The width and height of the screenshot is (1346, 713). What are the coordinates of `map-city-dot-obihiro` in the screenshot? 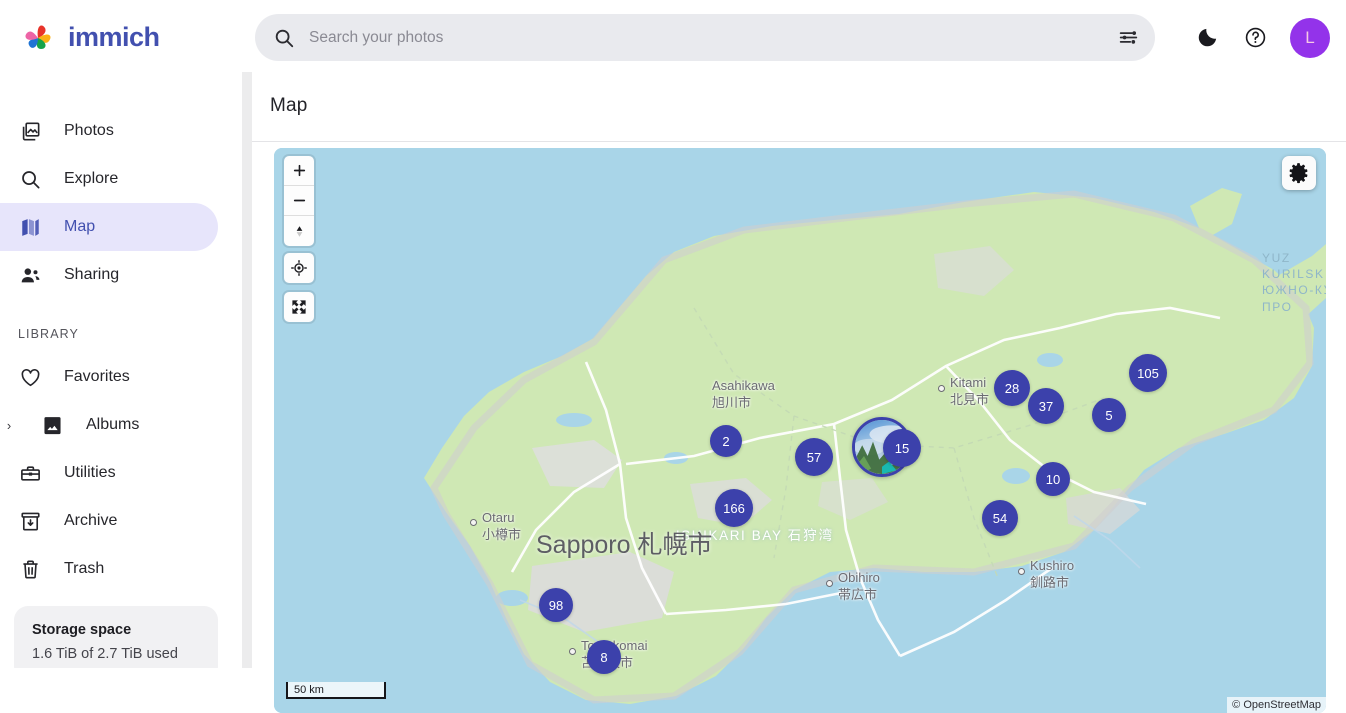 It's located at (829, 583).